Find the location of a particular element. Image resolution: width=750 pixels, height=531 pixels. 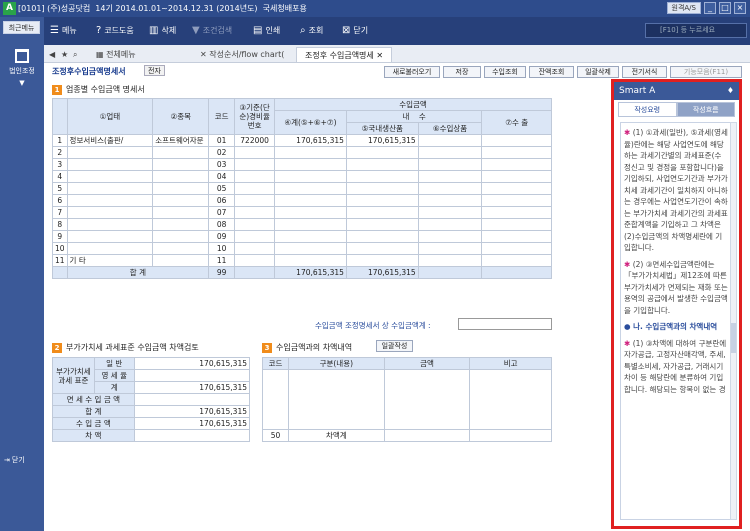

remote-support-button: 원격A/S is located at coordinates (683, 8).